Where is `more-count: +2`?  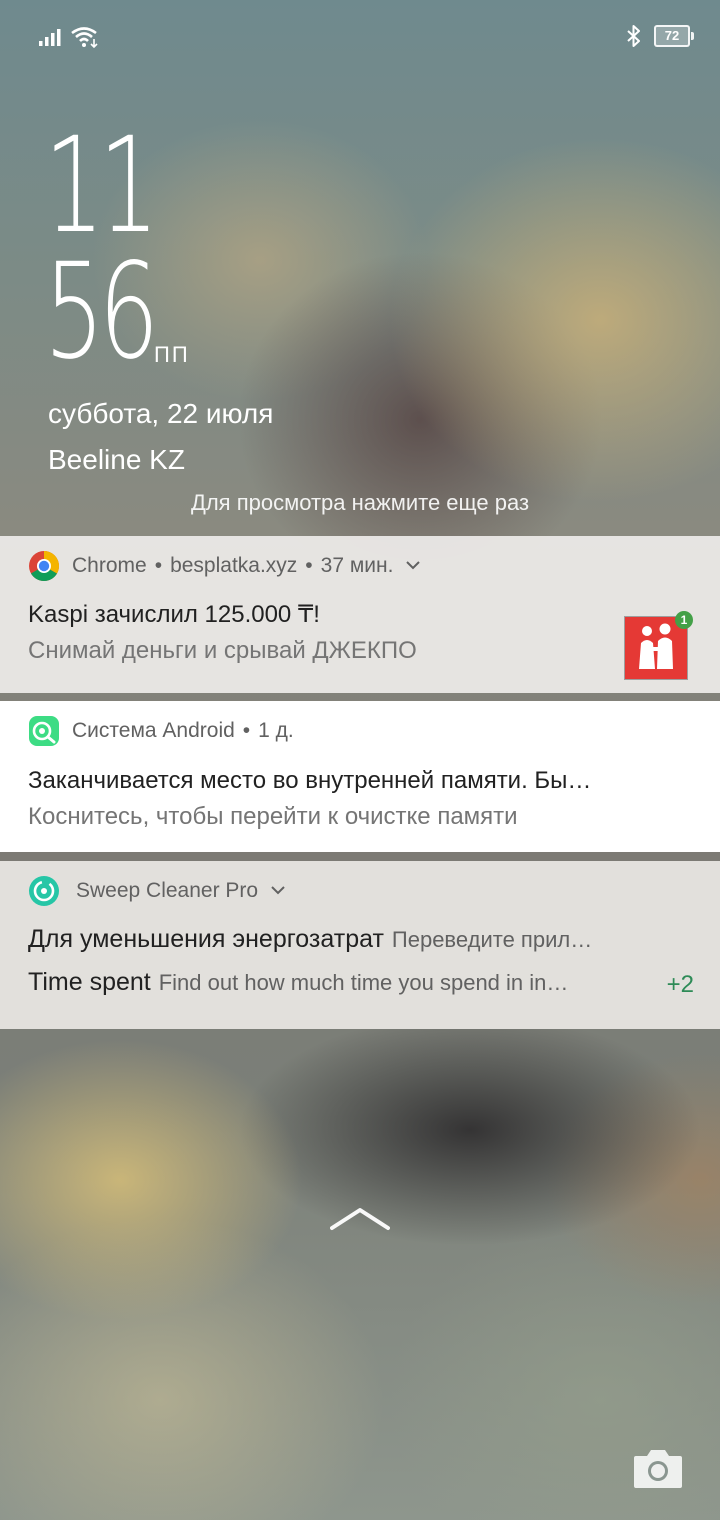 more-count: +2 is located at coordinates (680, 984).